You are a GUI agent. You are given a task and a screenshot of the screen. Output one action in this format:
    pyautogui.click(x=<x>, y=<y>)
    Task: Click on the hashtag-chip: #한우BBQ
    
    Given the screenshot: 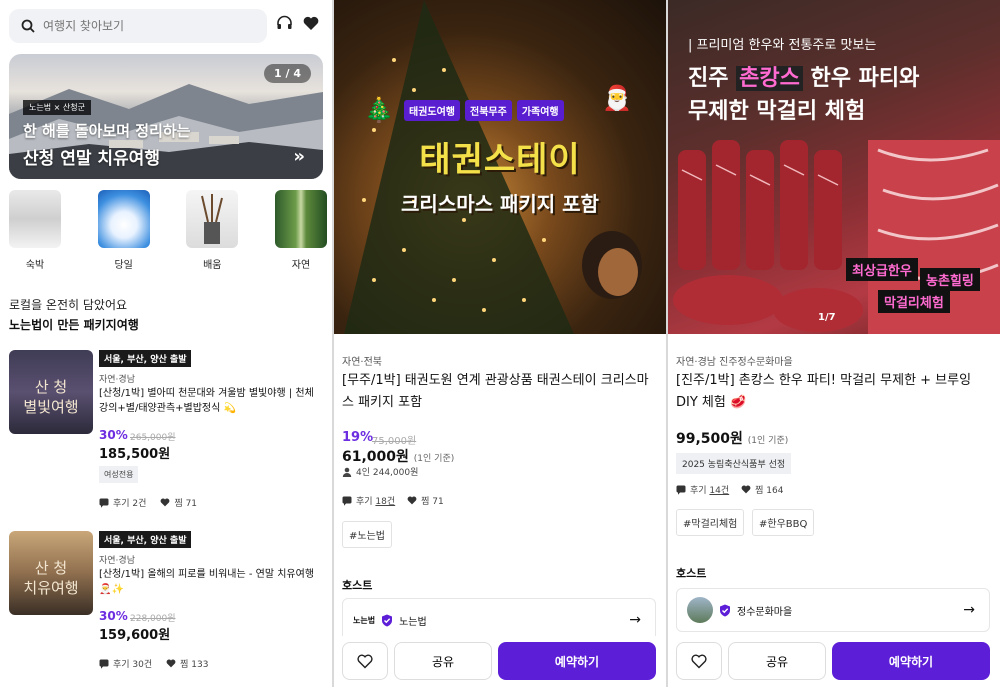 What is the action you would take?
    pyautogui.click(x=783, y=522)
    